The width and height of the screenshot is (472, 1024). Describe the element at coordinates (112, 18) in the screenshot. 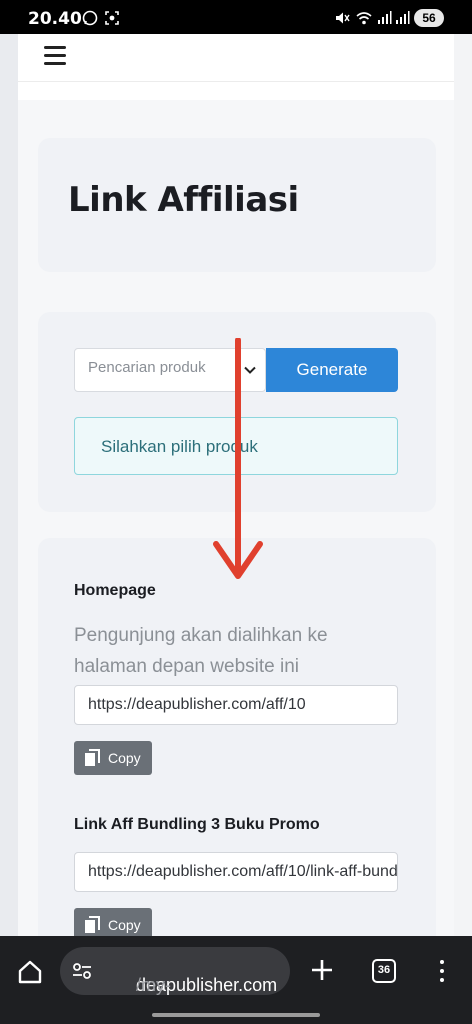

I see `screen-record-icon` at that location.